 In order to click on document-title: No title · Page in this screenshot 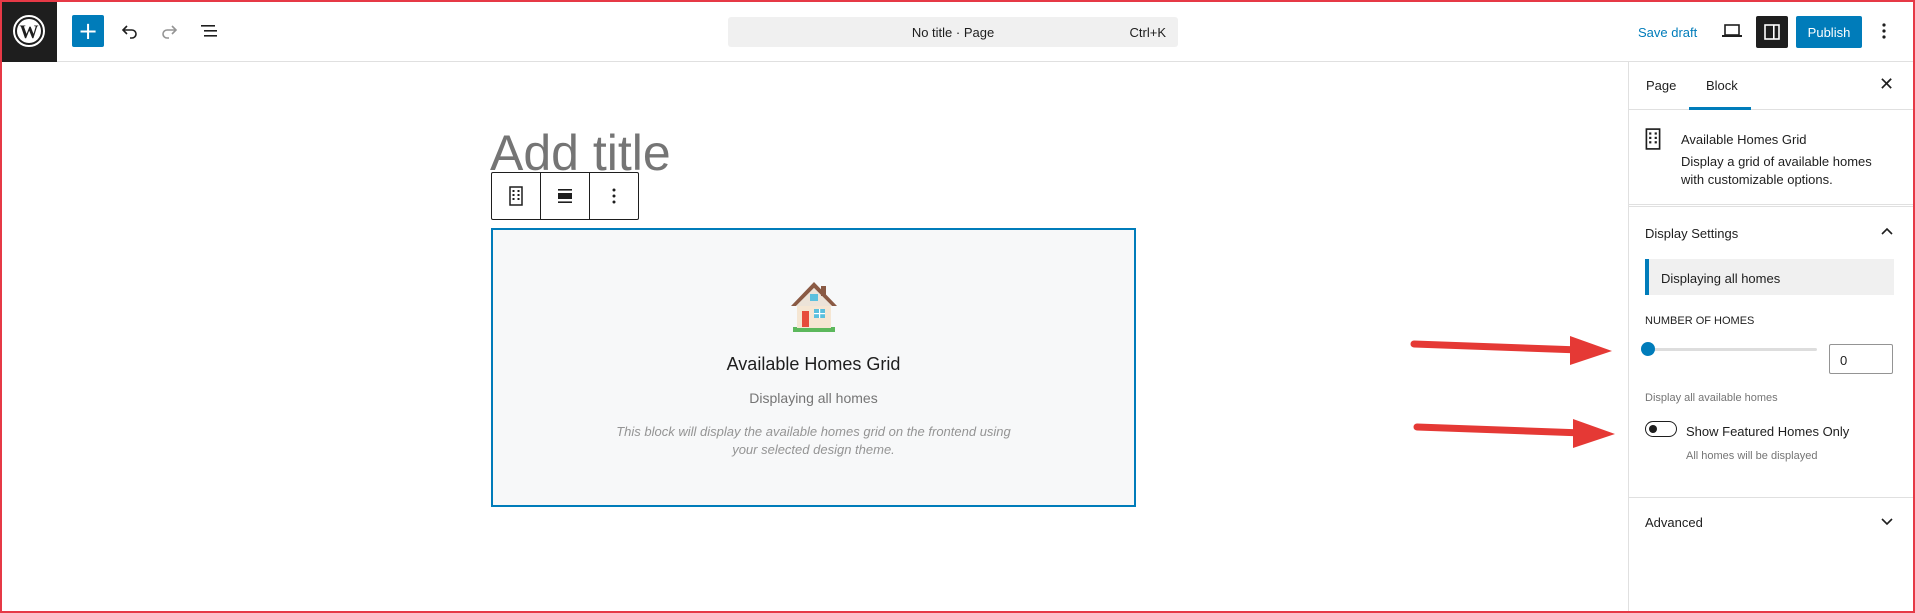, I will do `click(953, 32)`.